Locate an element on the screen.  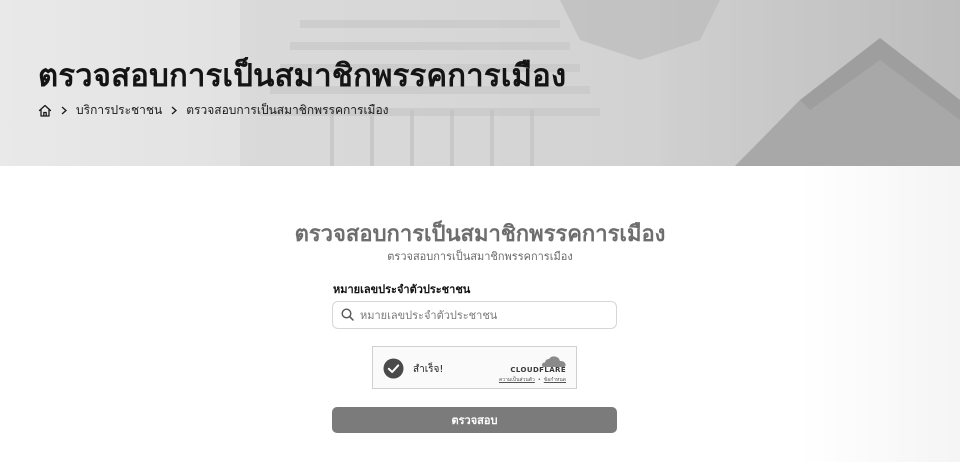
background-fade is located at coordinates (880, 314).